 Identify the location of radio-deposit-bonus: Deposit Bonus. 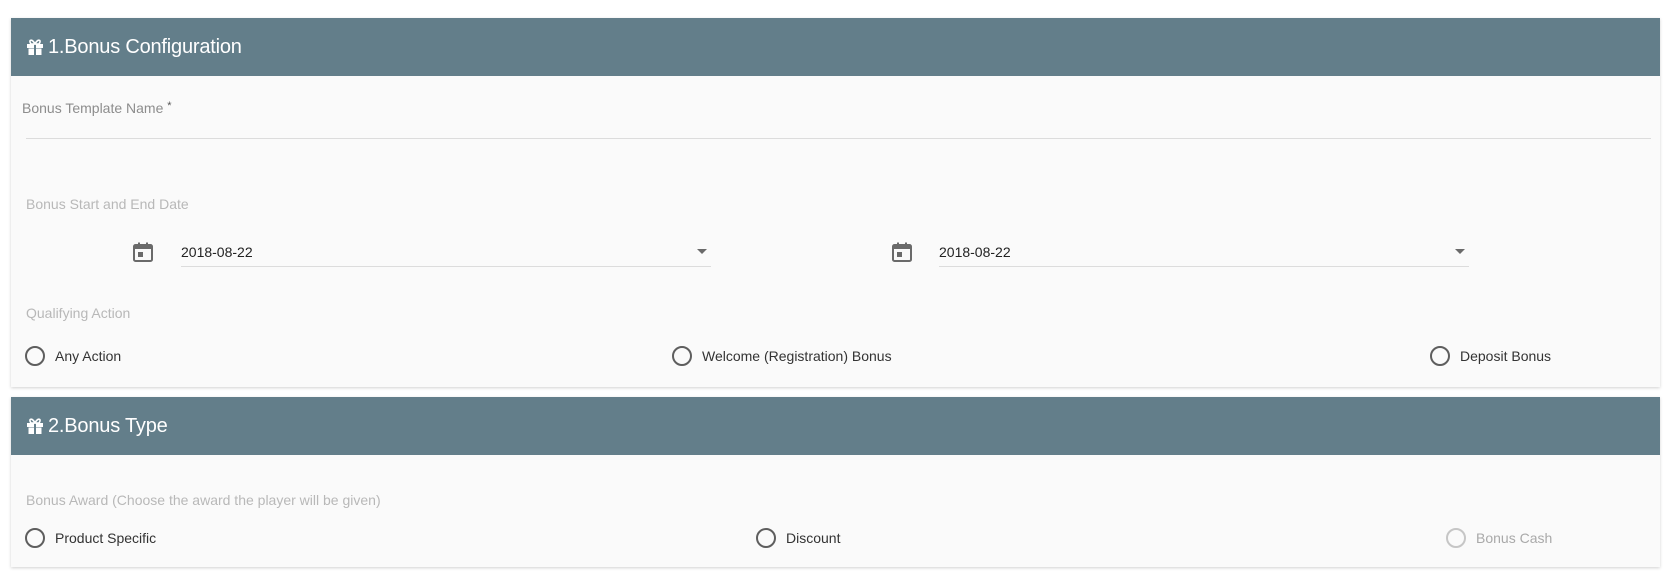
(1490, 356).